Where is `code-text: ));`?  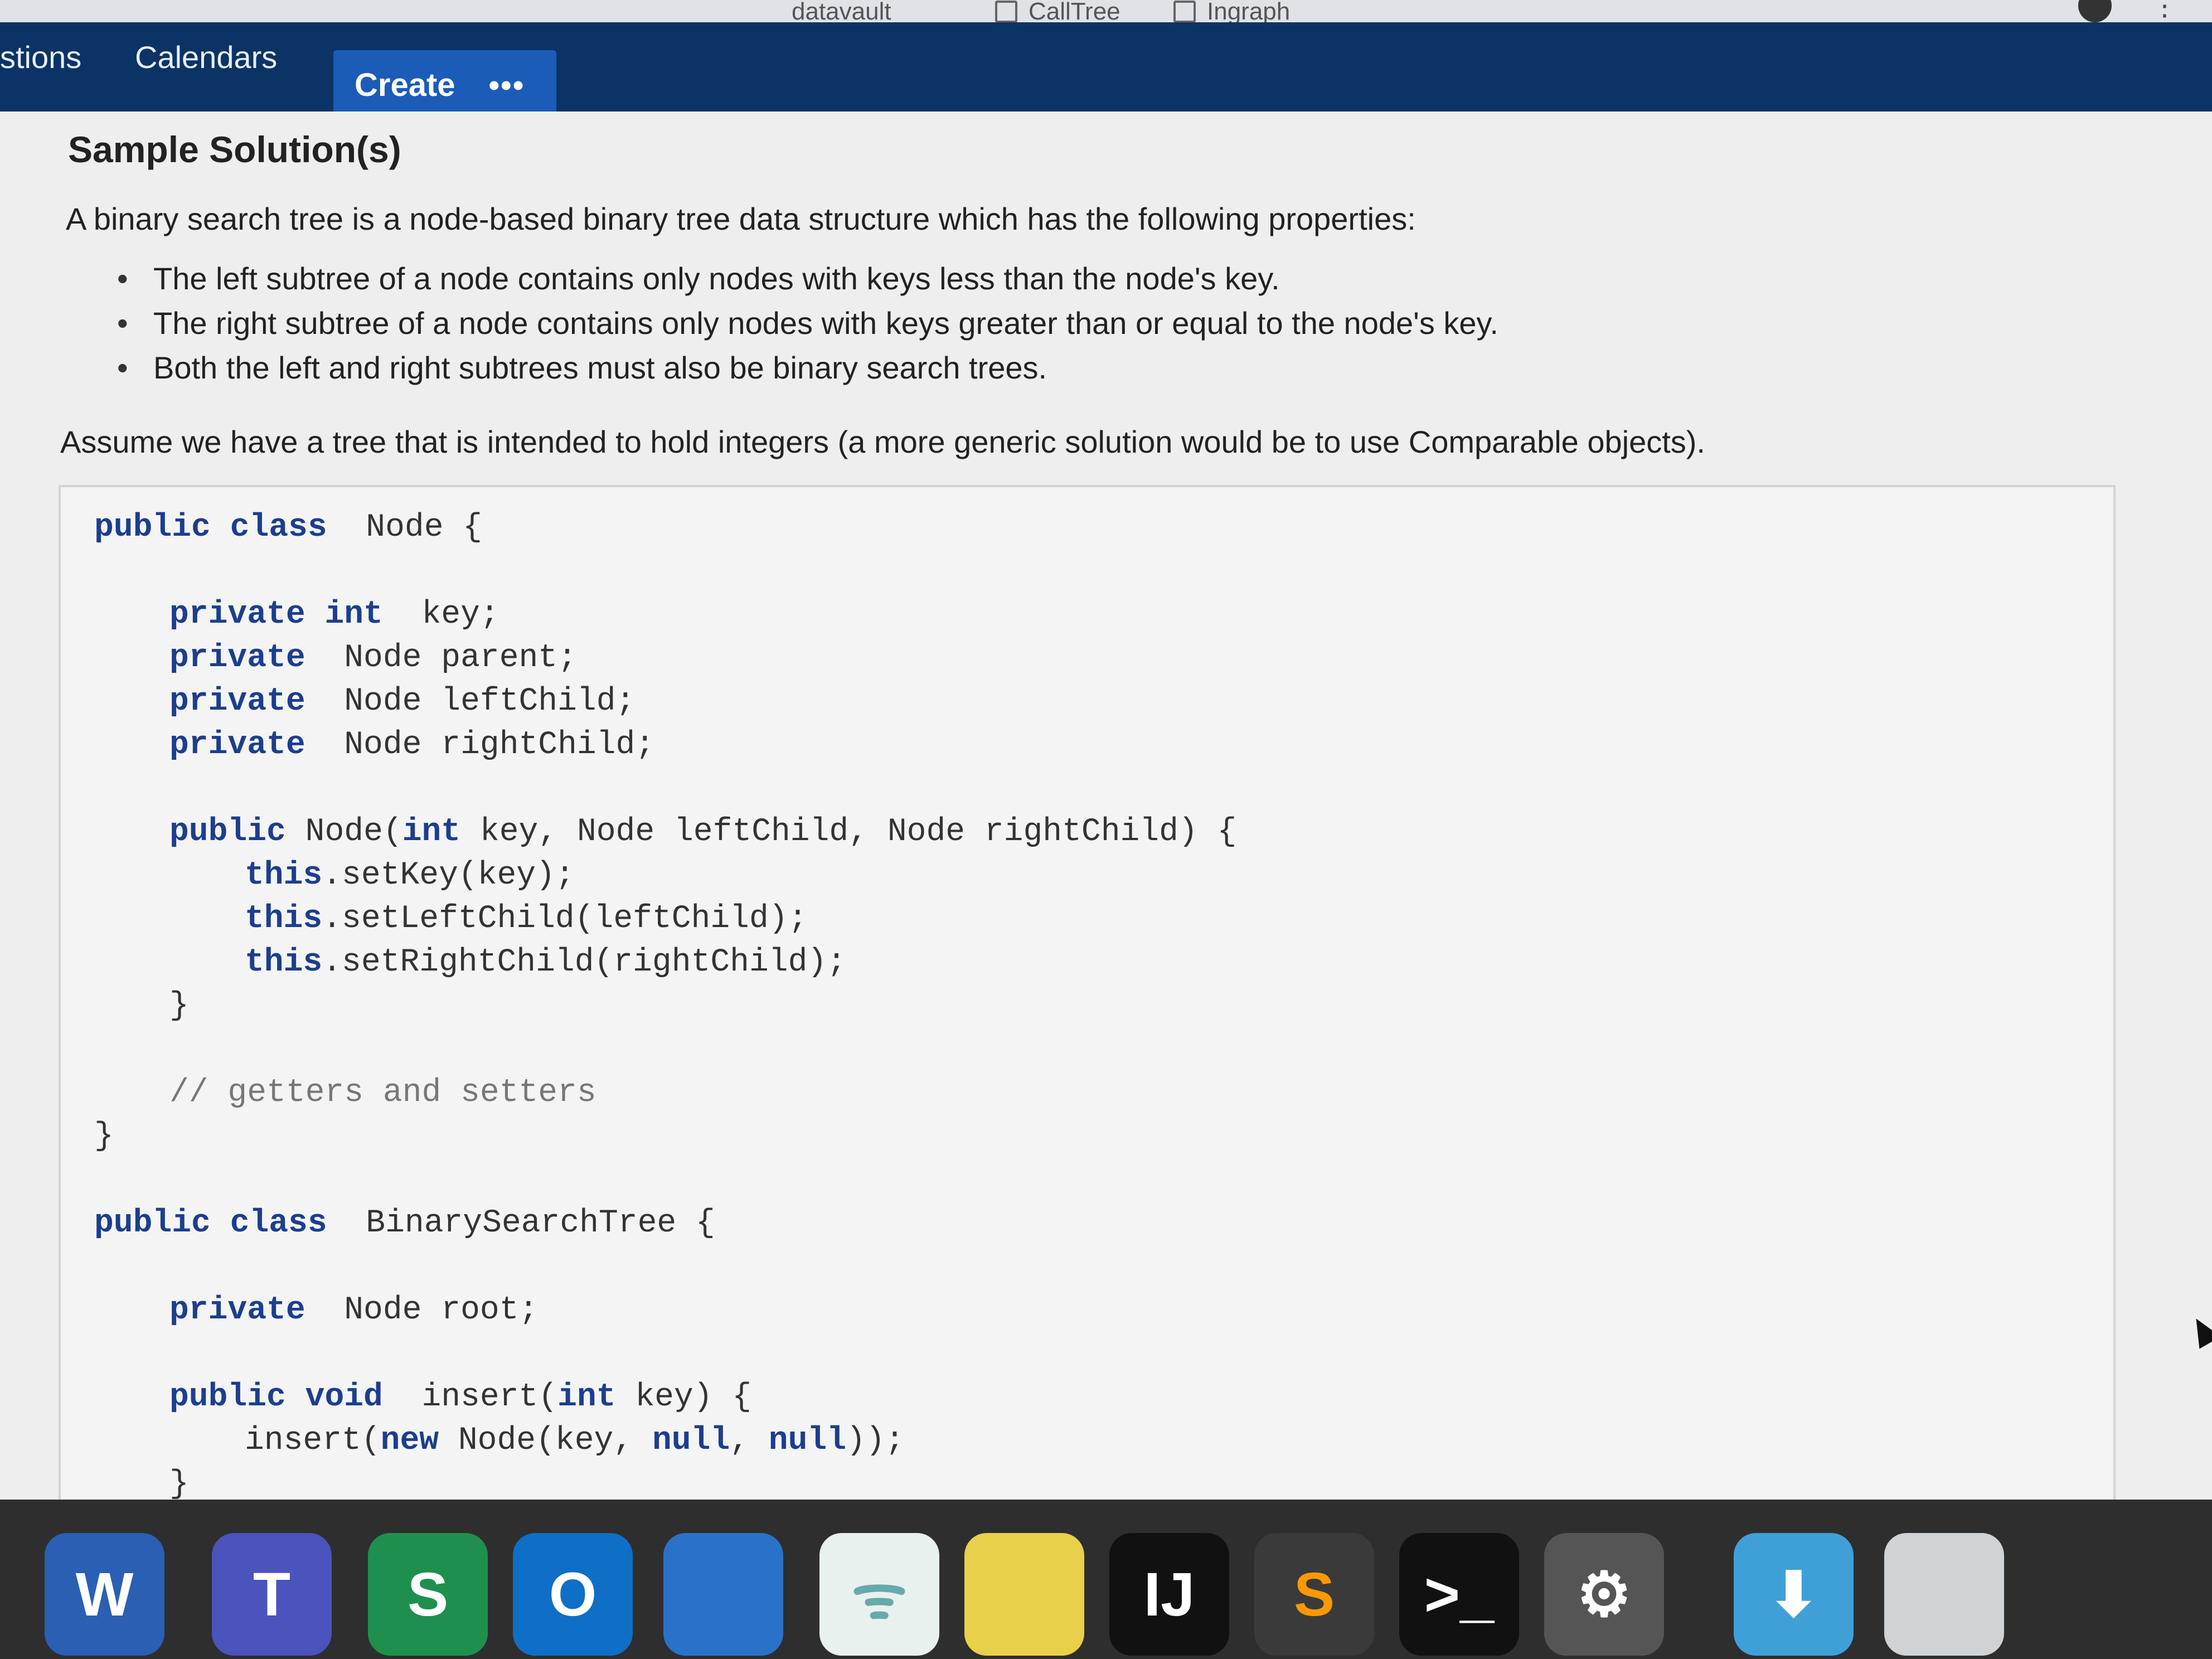
code-text: )); is located at coordinates (875, 1441).